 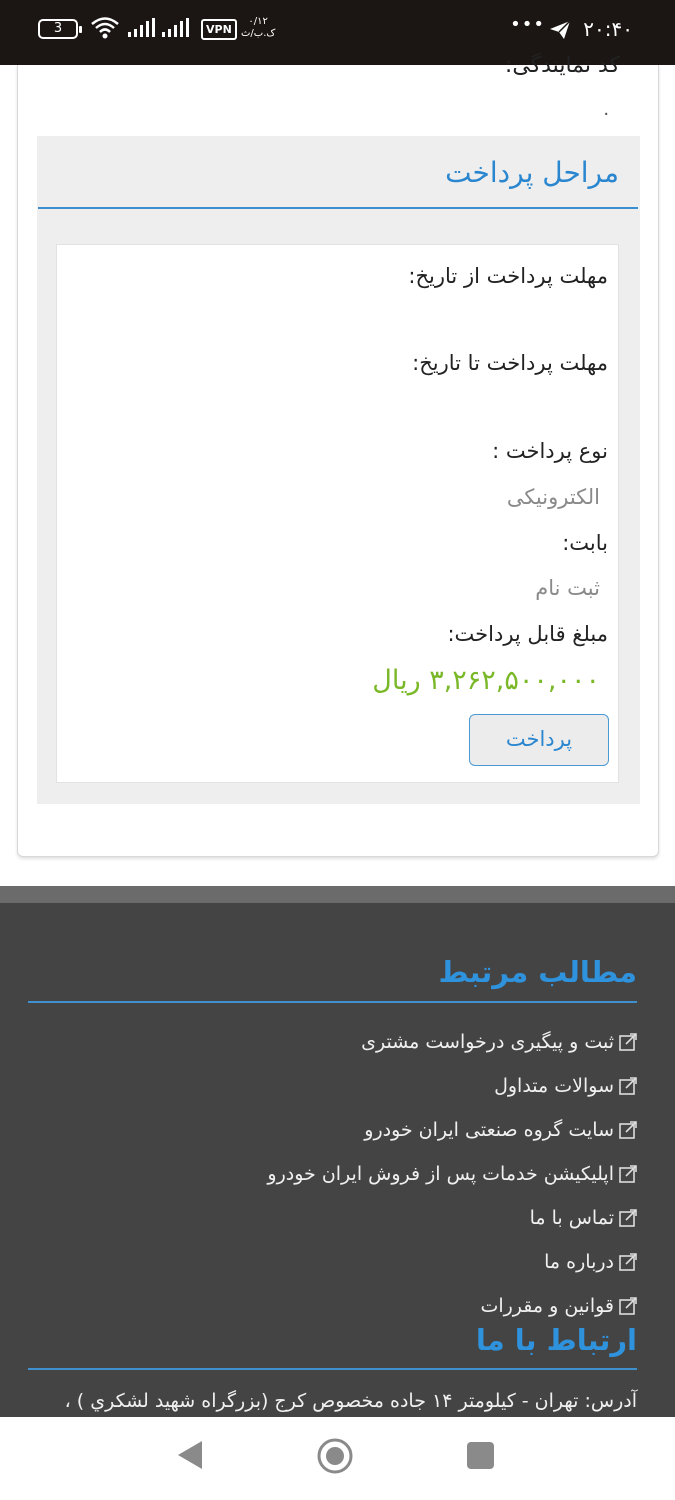 I want to click on footer-link-label: قوانین و مقررات, so click(x=547, y=1306).